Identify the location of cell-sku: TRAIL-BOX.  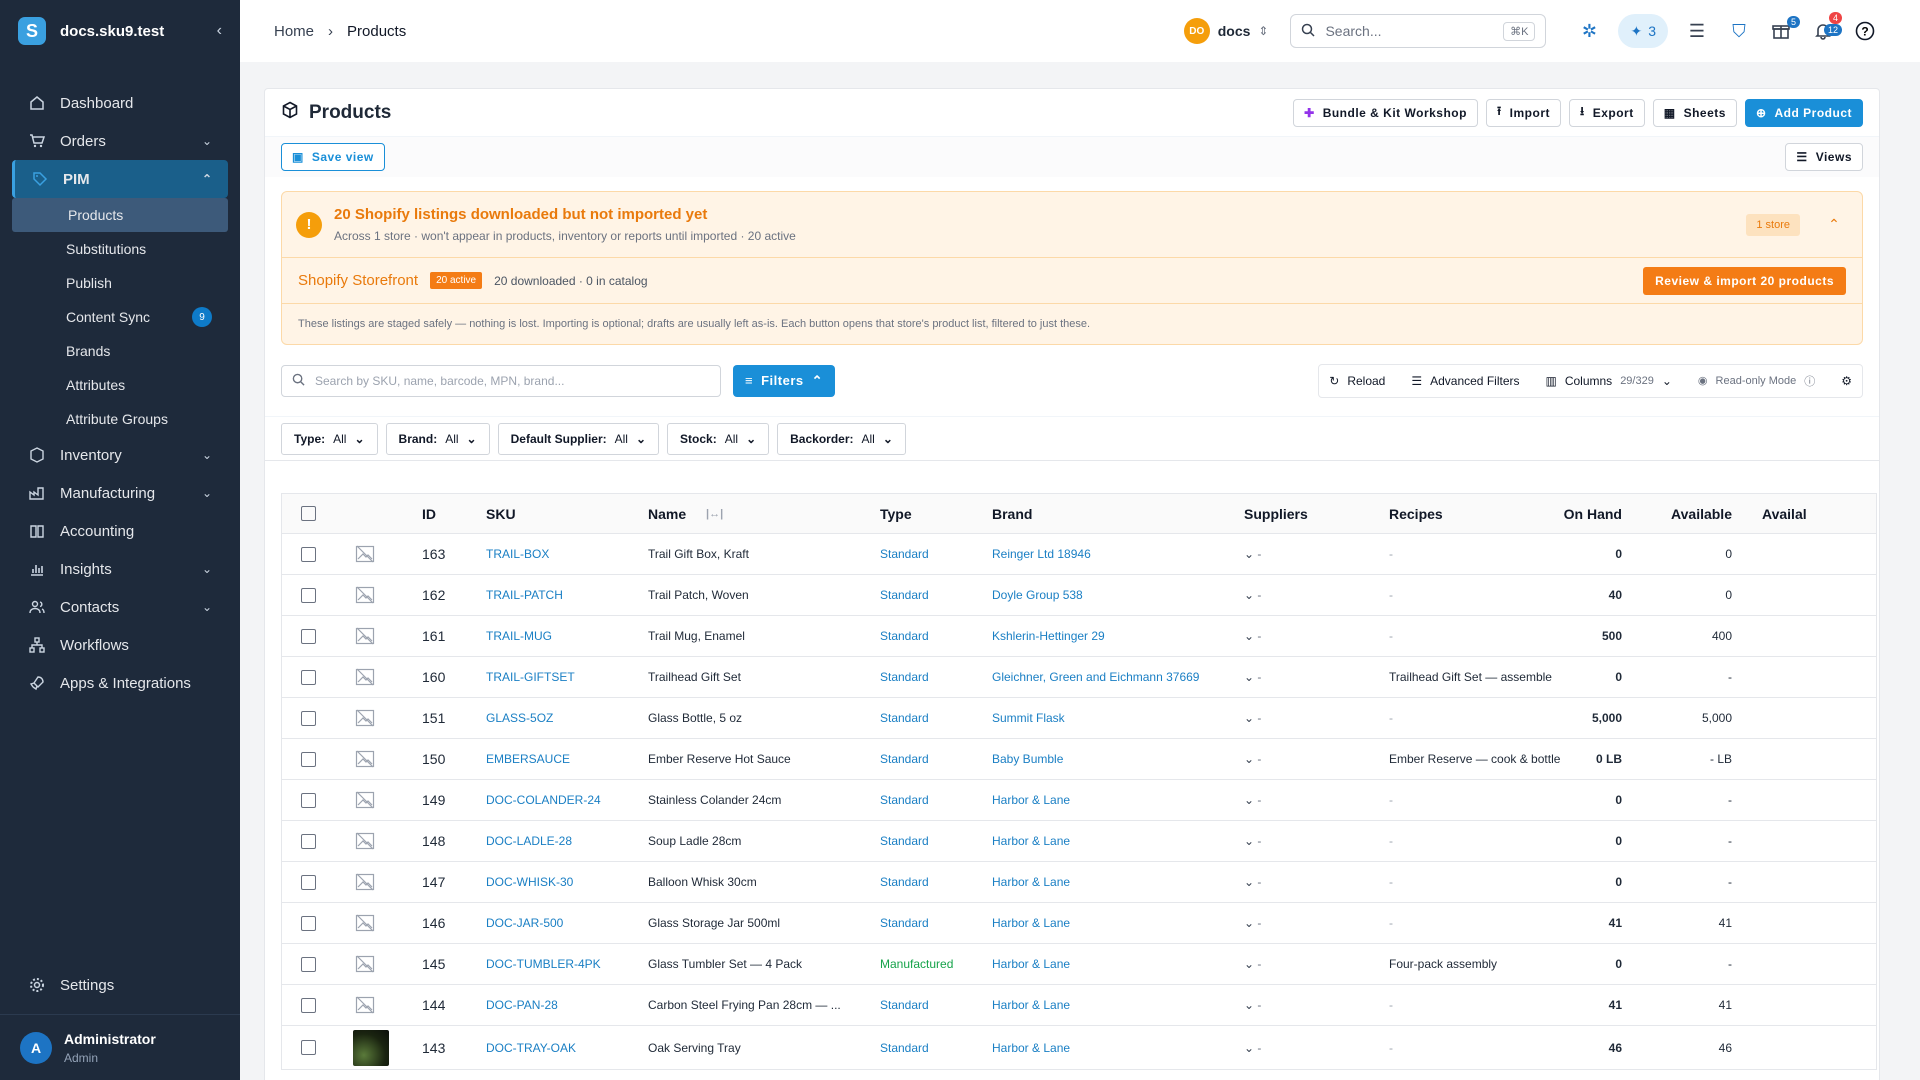
(517, 554).